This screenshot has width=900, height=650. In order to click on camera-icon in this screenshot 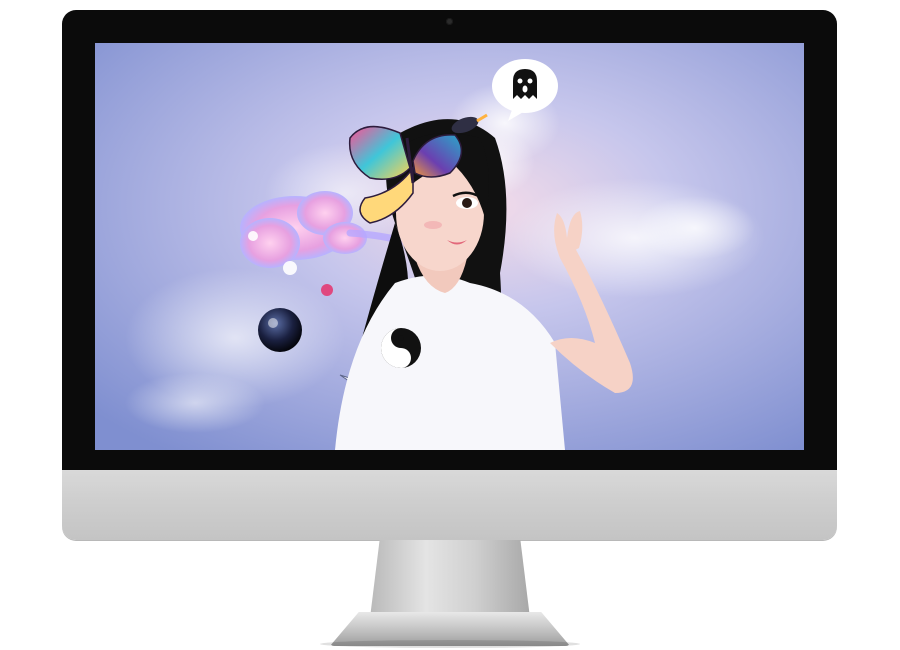, I will do `click(449, 21)`.